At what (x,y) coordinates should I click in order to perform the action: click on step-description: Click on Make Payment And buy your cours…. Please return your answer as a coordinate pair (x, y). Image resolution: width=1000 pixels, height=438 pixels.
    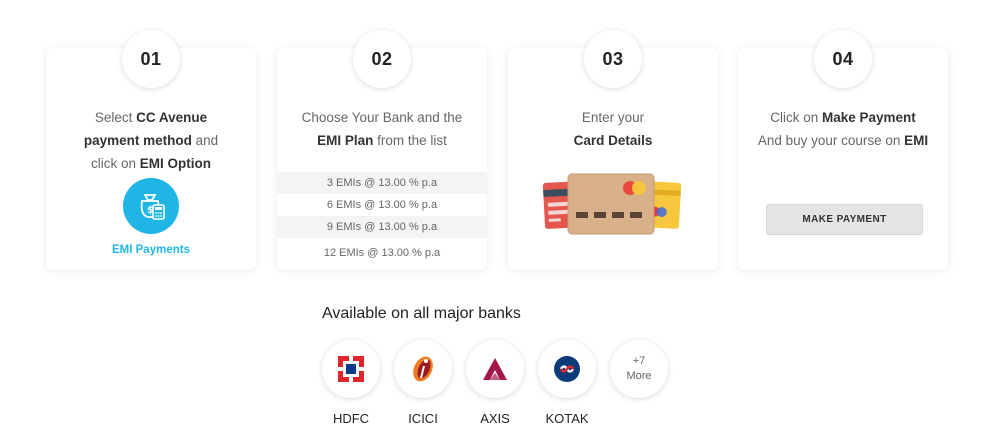
    Looking at the image, I should click on (843, 129).